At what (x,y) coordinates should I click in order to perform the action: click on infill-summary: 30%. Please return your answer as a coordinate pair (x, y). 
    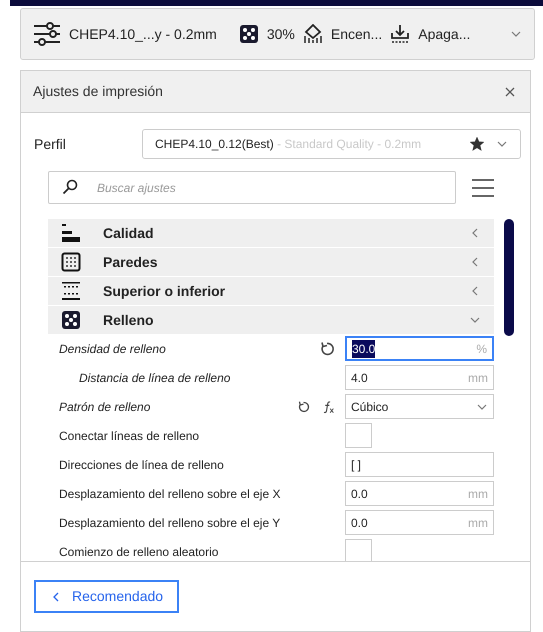
    Looking at the image, I should click on (280, 34).